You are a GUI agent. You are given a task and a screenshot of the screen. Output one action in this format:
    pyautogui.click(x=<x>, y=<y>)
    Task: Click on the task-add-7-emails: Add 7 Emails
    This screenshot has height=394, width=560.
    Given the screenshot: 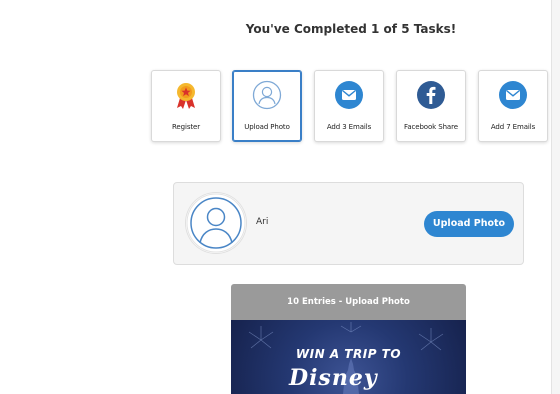 What is the action you would take?
    pyautogui.click(x=513, y=106)
    